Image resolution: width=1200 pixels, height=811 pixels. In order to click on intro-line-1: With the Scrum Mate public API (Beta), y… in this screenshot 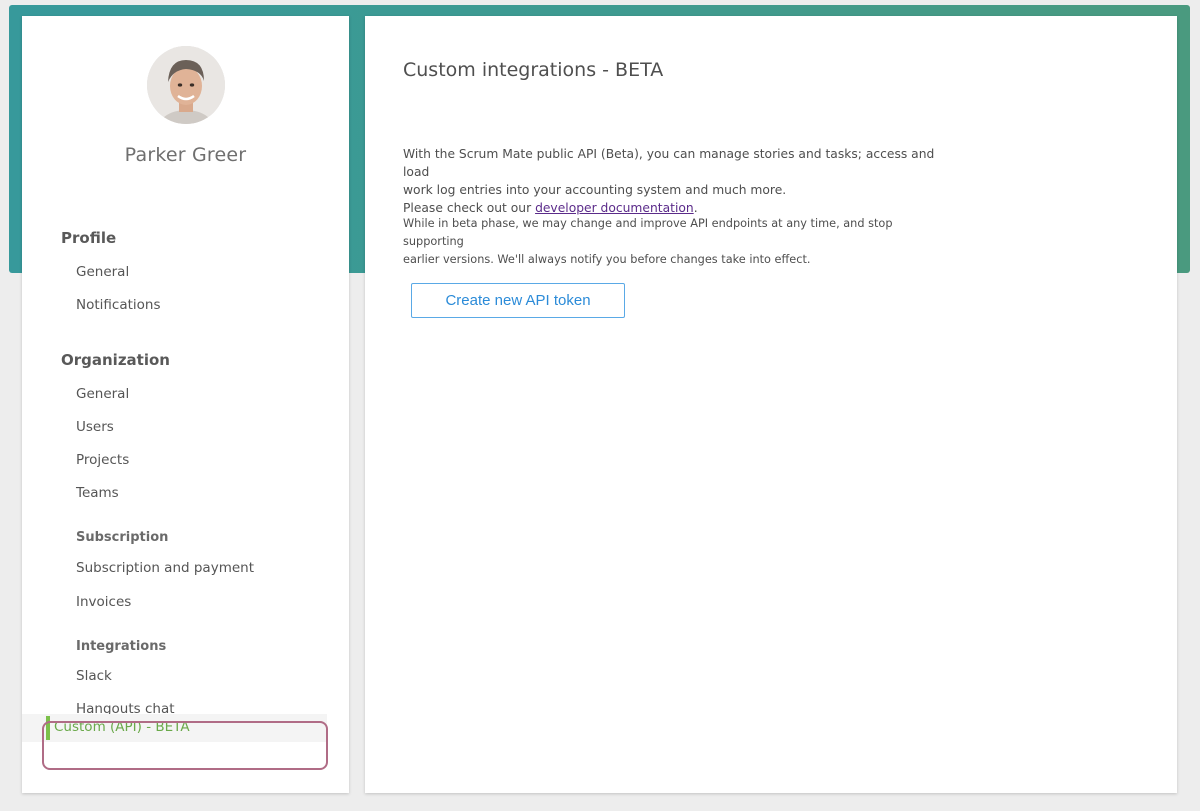, I will do `click(669, 163)`.